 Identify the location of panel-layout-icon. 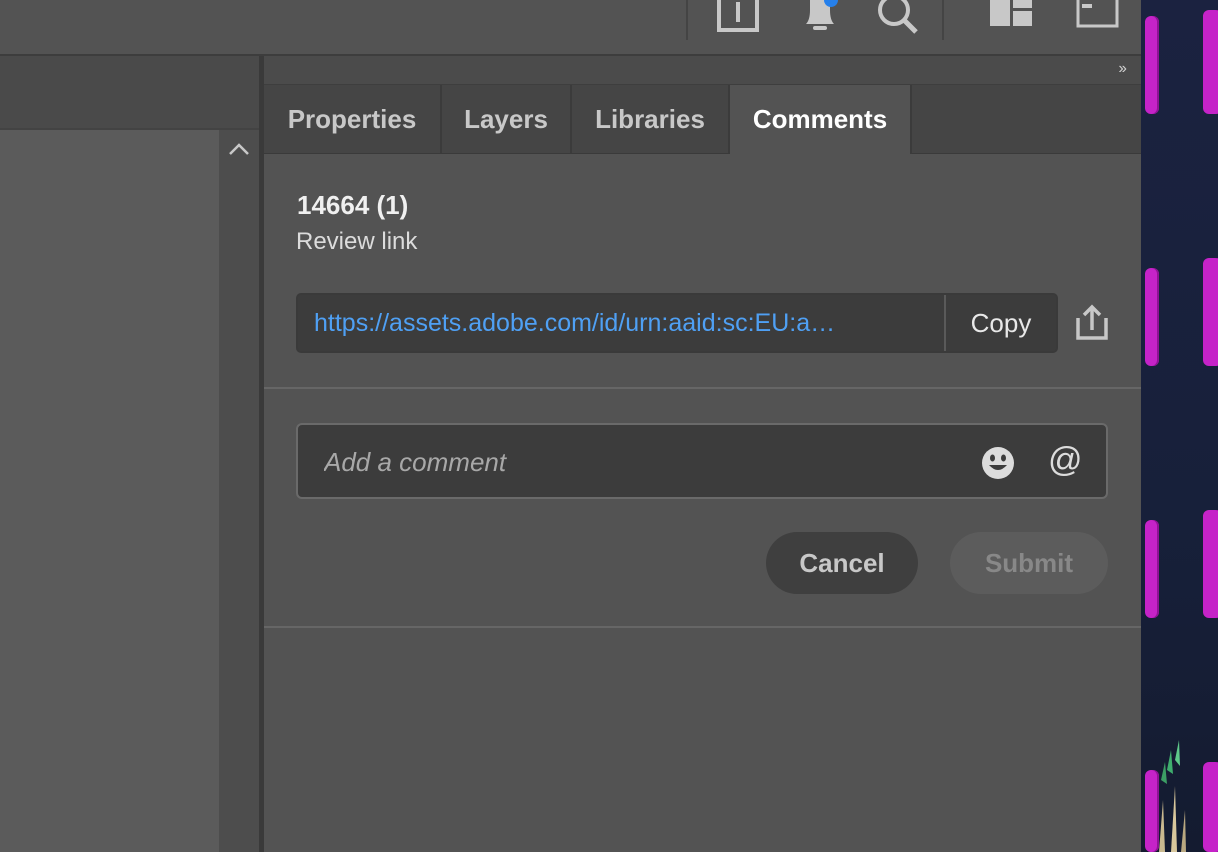
(1011, 20).